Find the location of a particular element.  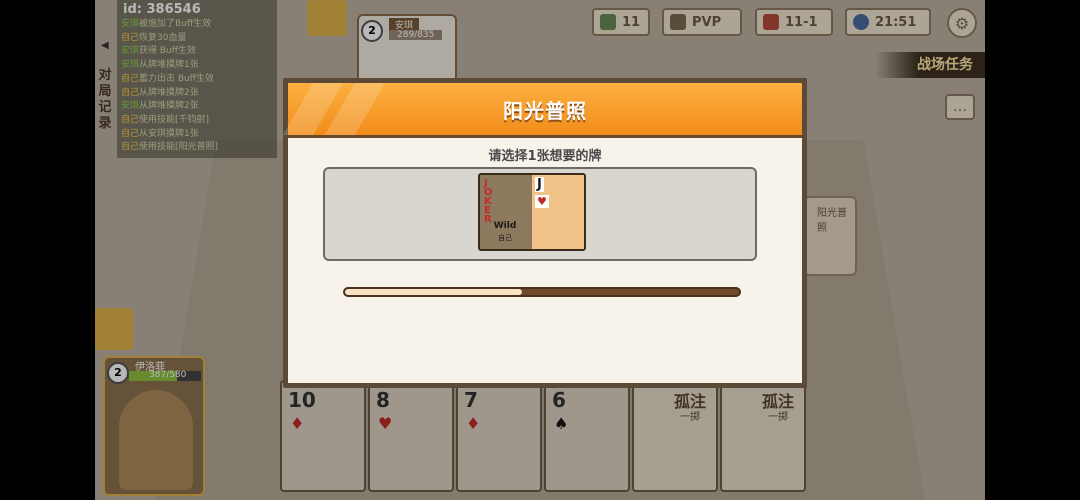

joker-owner: 自己 is located at coordinates (505, 238).